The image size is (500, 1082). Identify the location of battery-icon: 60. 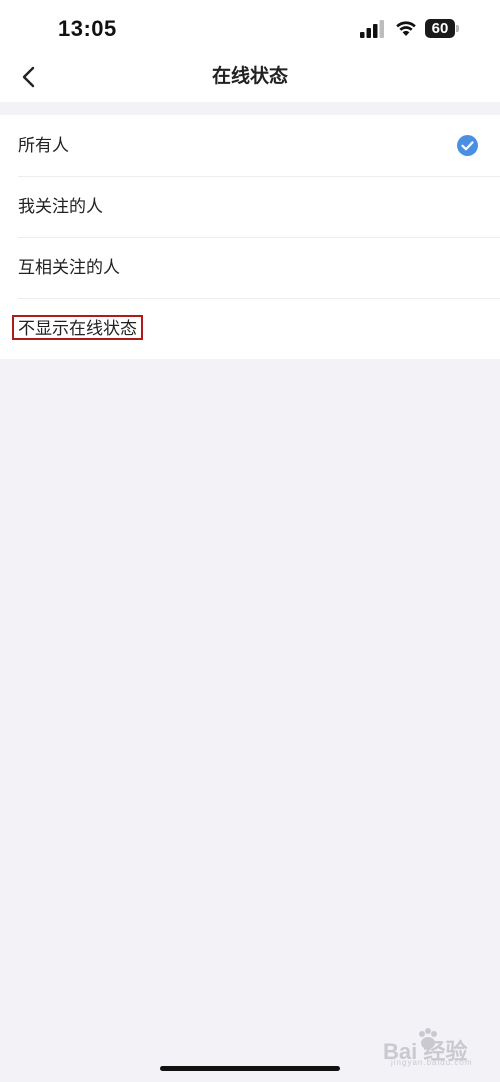
(443, 28).